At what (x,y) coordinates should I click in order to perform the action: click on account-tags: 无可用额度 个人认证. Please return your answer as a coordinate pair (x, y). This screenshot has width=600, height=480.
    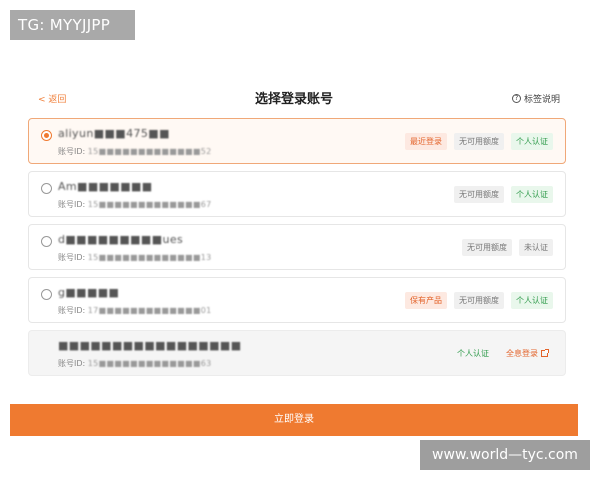
    Looking at the image, I should click on (503, 194).